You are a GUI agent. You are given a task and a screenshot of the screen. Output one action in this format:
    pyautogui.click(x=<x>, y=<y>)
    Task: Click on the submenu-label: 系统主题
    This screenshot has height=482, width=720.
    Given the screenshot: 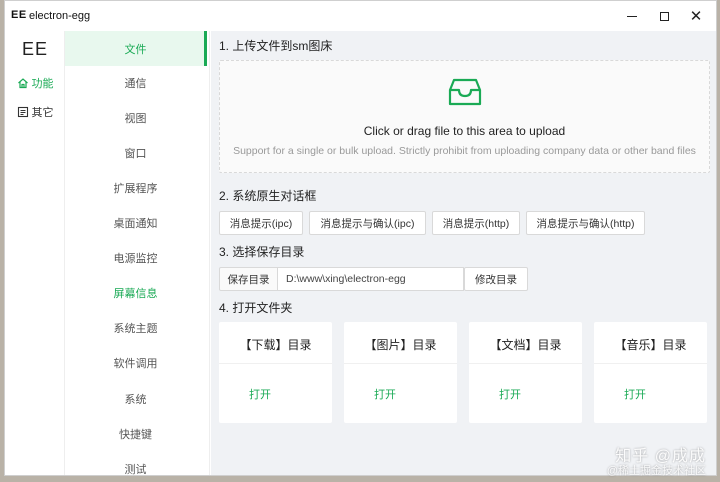 What is the action you would take?
    pyautogui.click(x=135, y=328)
    